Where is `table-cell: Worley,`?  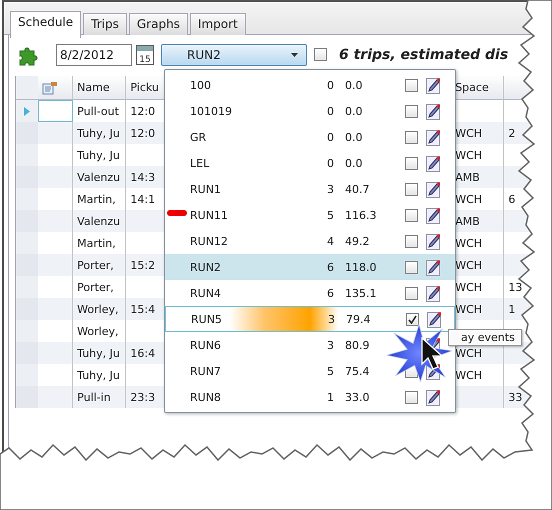
table-cell: Worley, is located at coordinates (99, 309).